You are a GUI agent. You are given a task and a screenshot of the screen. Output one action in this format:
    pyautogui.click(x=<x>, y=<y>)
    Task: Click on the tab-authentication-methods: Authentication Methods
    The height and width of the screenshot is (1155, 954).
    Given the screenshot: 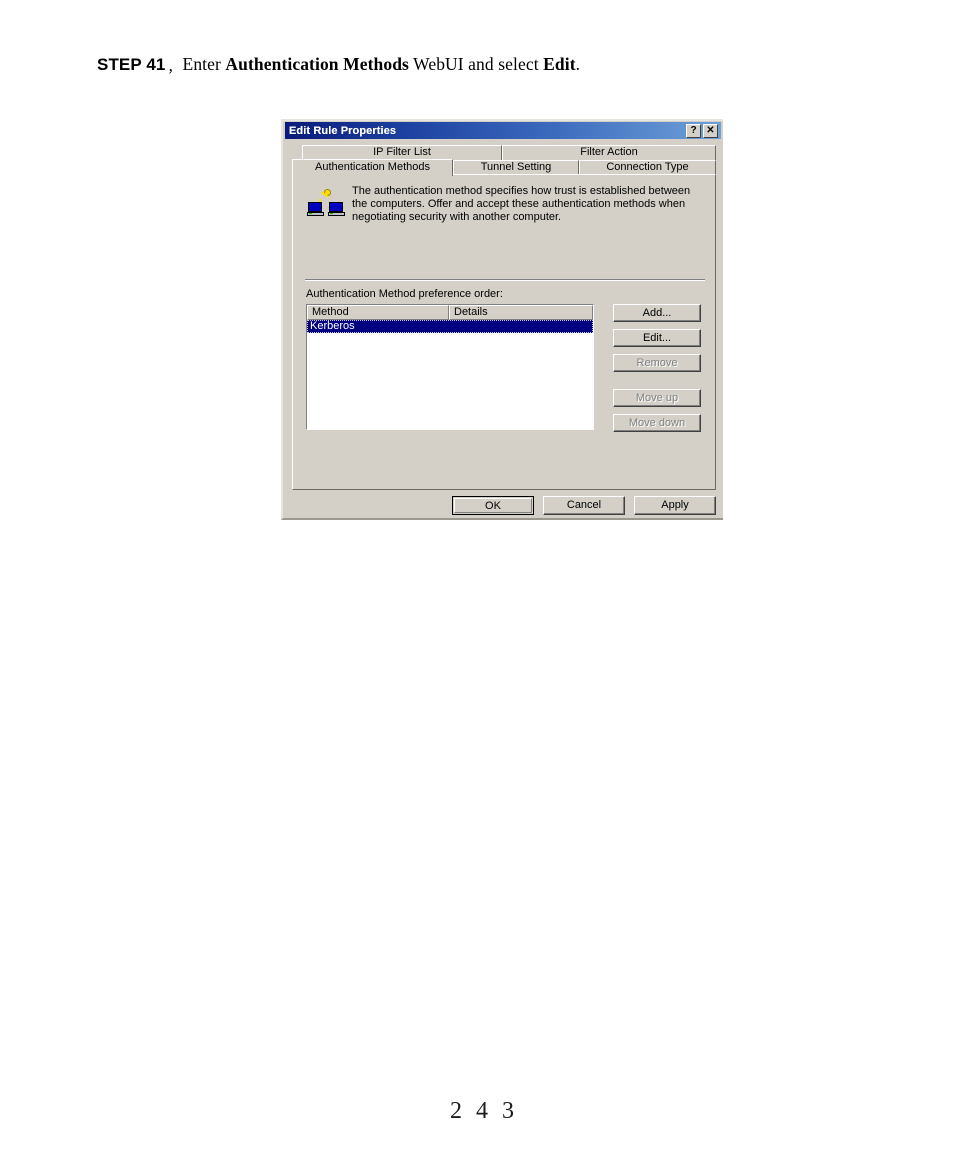 What is the action you would take?
    pyautogui.click(x=372, y=167)
    